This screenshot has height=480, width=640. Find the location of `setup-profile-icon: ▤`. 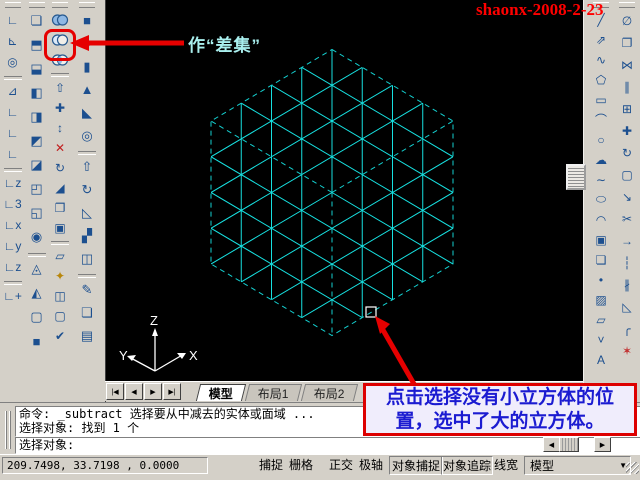

setup-profile-icon: ▤ is located at coordinates (87, 335).